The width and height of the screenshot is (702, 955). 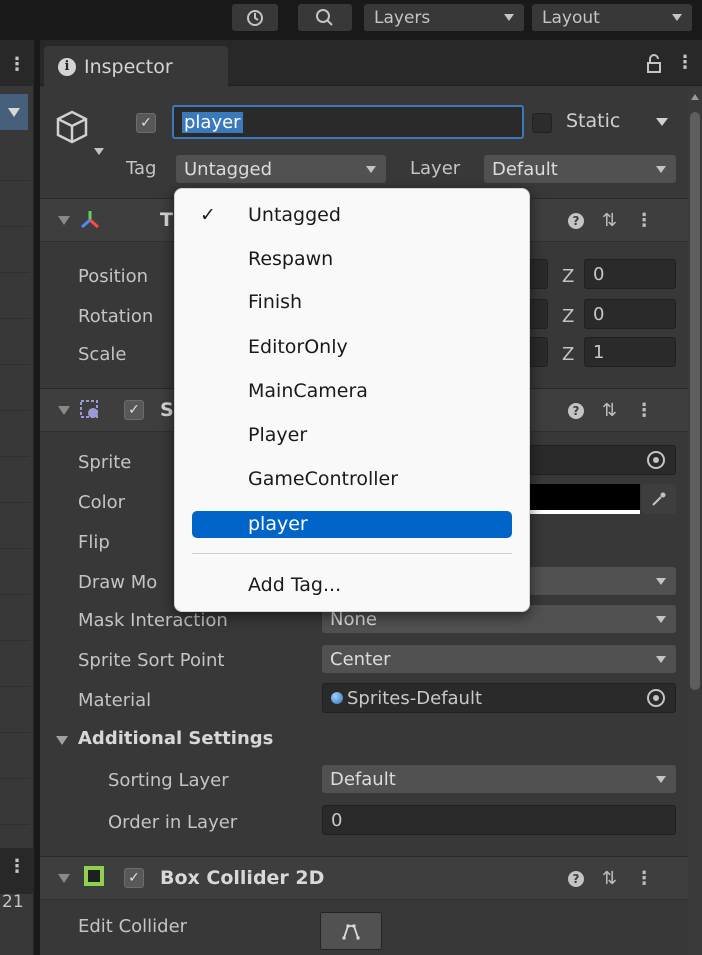 What do you see at coordinates (337, 698) in the screenshot?
I see `material-sphere-icon` at bounding box center [337, 698].